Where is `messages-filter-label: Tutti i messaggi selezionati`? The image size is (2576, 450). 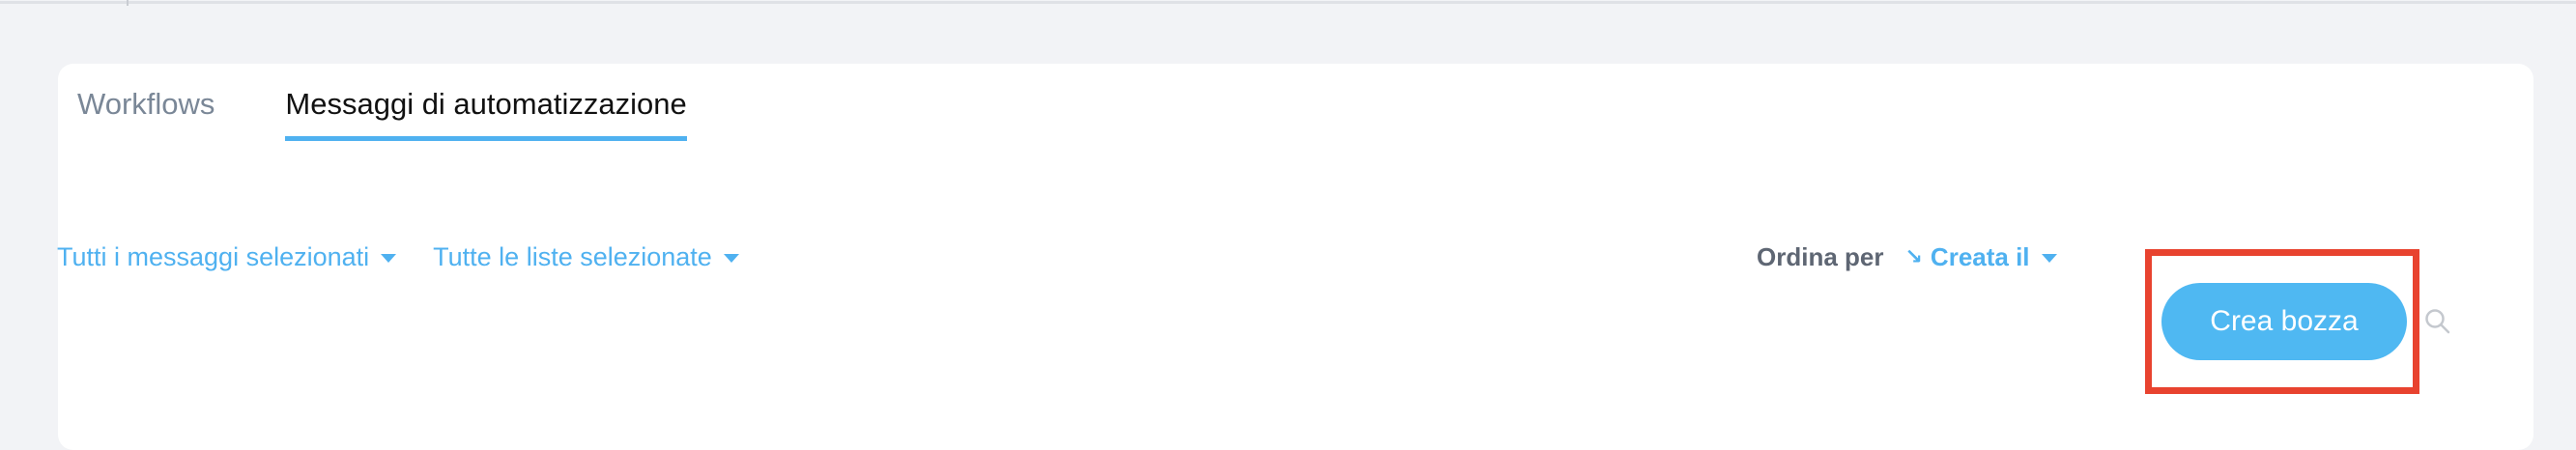 messages-filter-label: Tutti i messaggi selezionati is located at coordinates (214, 256).